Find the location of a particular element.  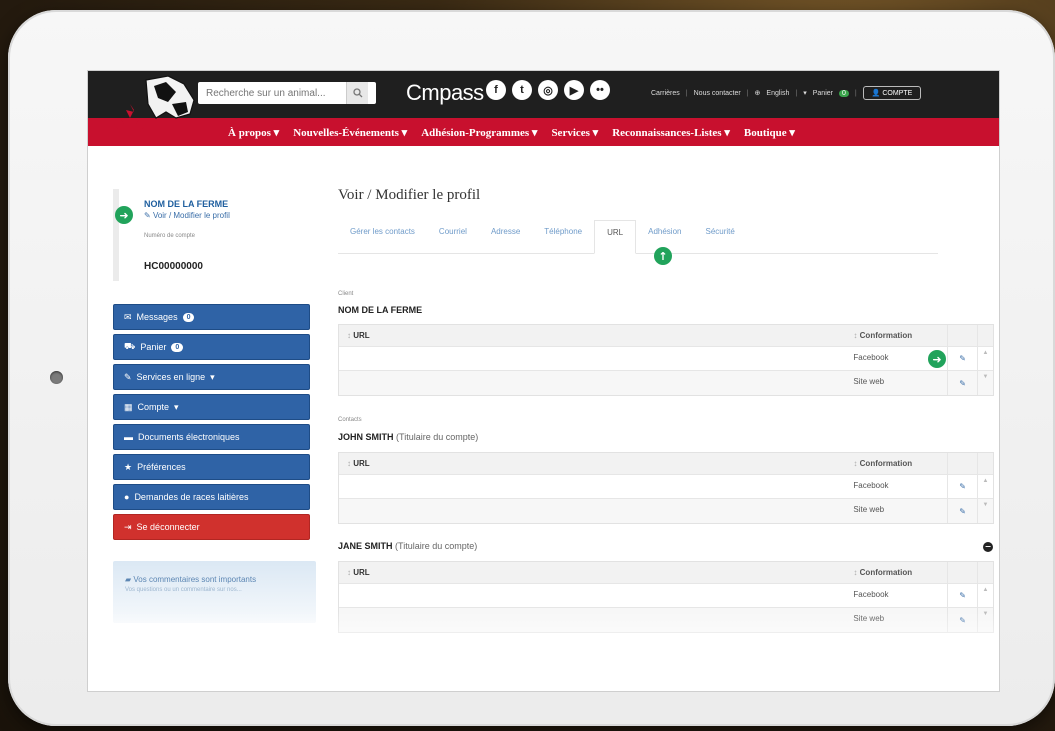

instagram-icon: ◎ is located at coordinates (548, 90).